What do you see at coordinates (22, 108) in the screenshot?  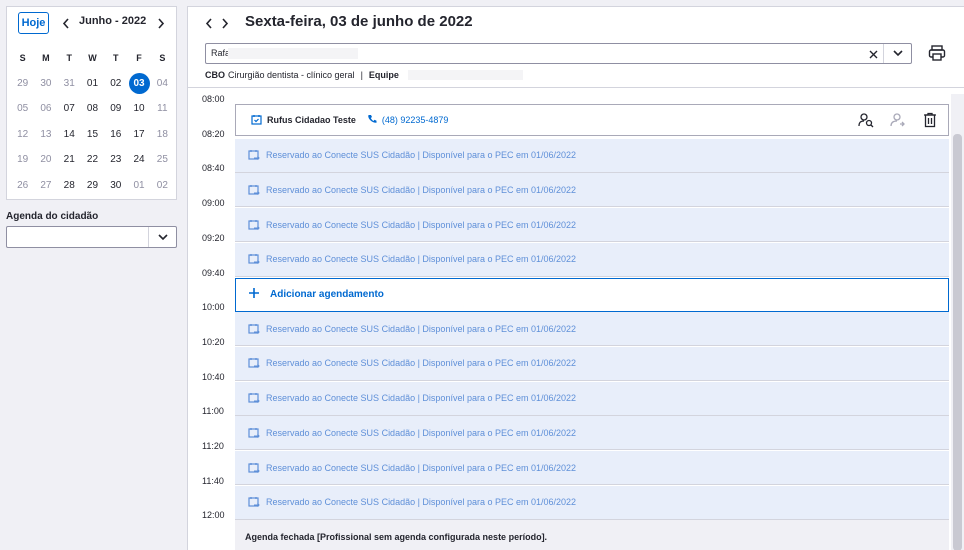 I see `calendar-day: 05` at bounding box center [22, 108].